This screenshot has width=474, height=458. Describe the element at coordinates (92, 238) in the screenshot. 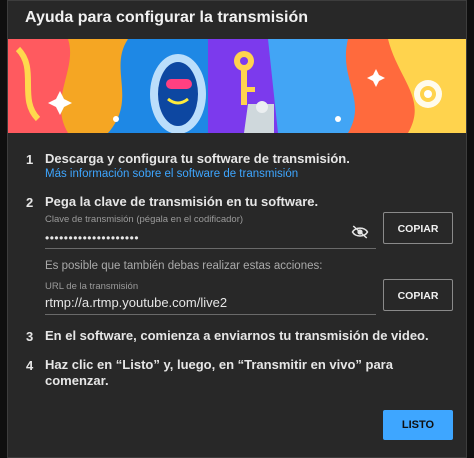

I see `stream-key-field: ••••••••••••••••••••` at that location.